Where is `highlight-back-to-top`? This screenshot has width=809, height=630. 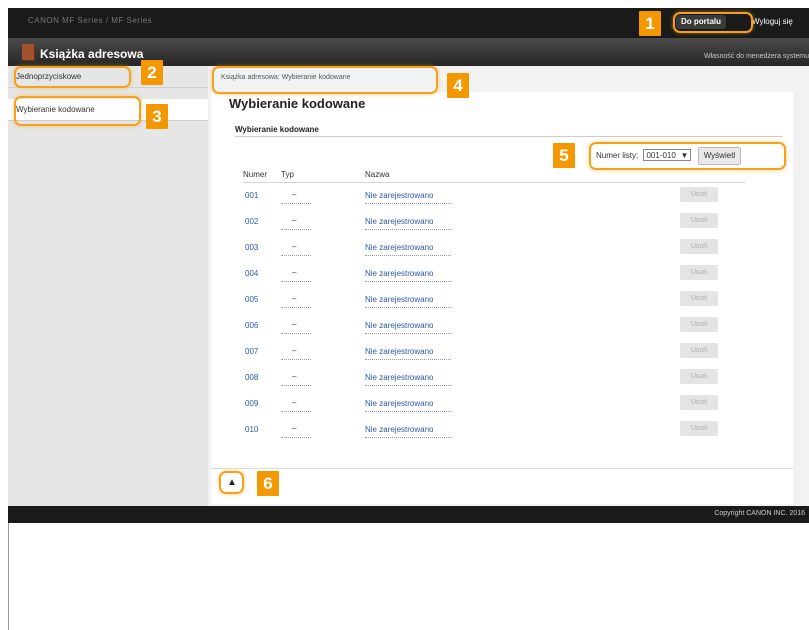 highlight-back-to-top is located at coordinates (231, 482).